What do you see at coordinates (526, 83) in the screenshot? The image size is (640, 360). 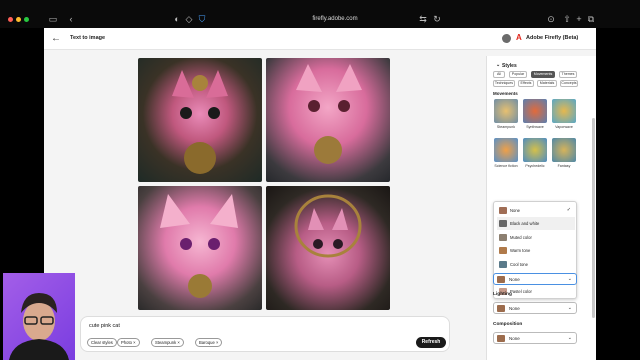 I see `tab-effects: Effects` at bounding box center [526, 83].